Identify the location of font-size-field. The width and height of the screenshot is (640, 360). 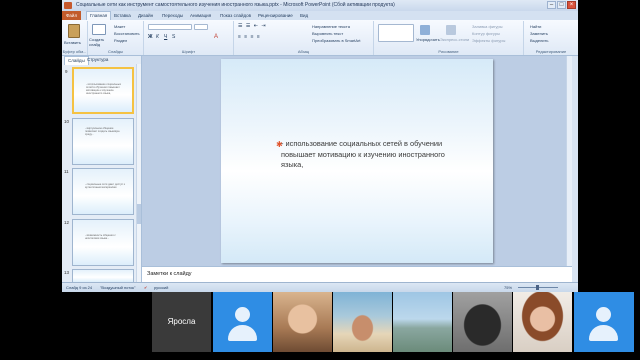
(201, 27).